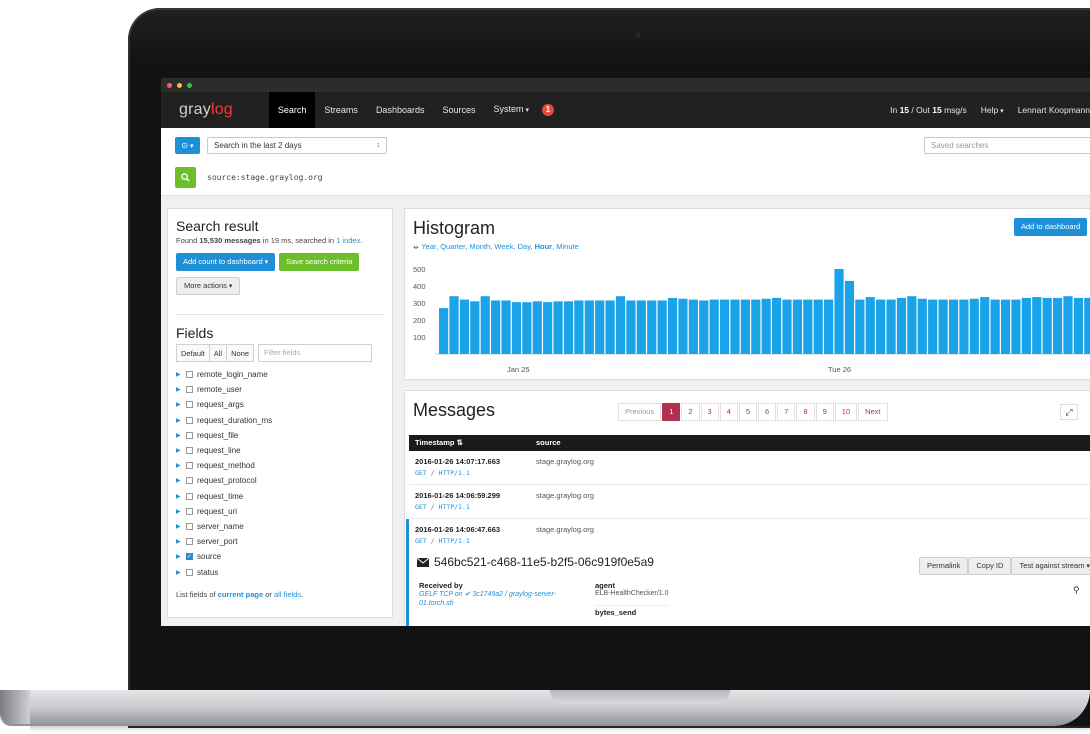 This screenshot has width=1090, height=734. Describe the element at coordinates (274, 435) in the screenshot. I see `field-item: ▶ request_file` at that location.